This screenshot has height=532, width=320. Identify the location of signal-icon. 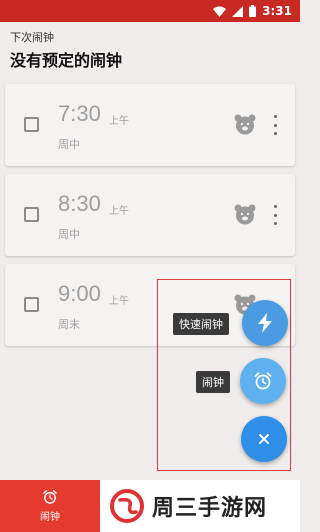
(238, 11).